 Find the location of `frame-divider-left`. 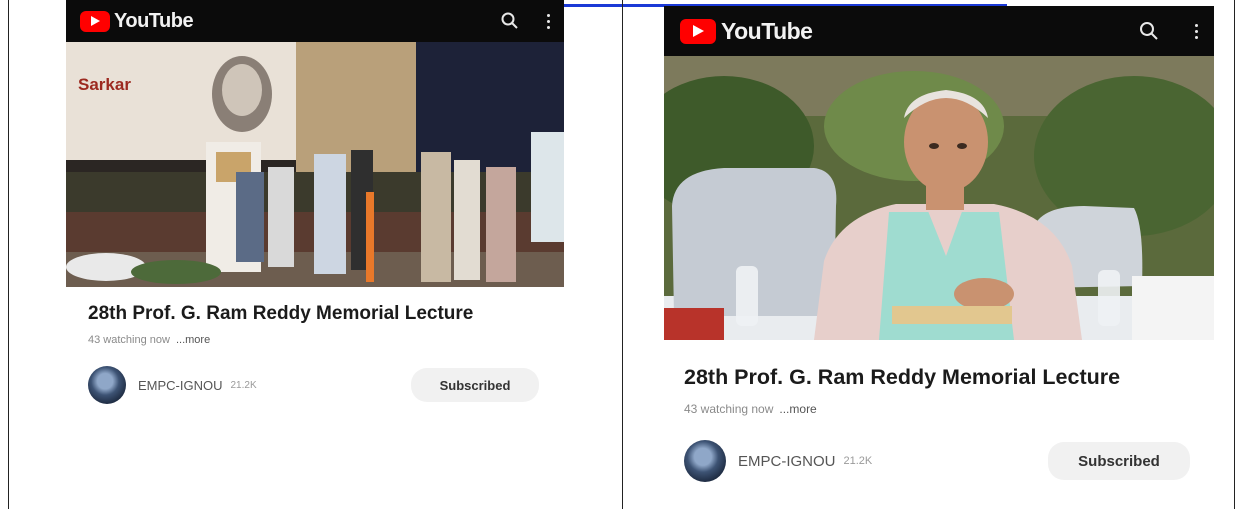

frame-divider-left is located at coordinates (8, 254).